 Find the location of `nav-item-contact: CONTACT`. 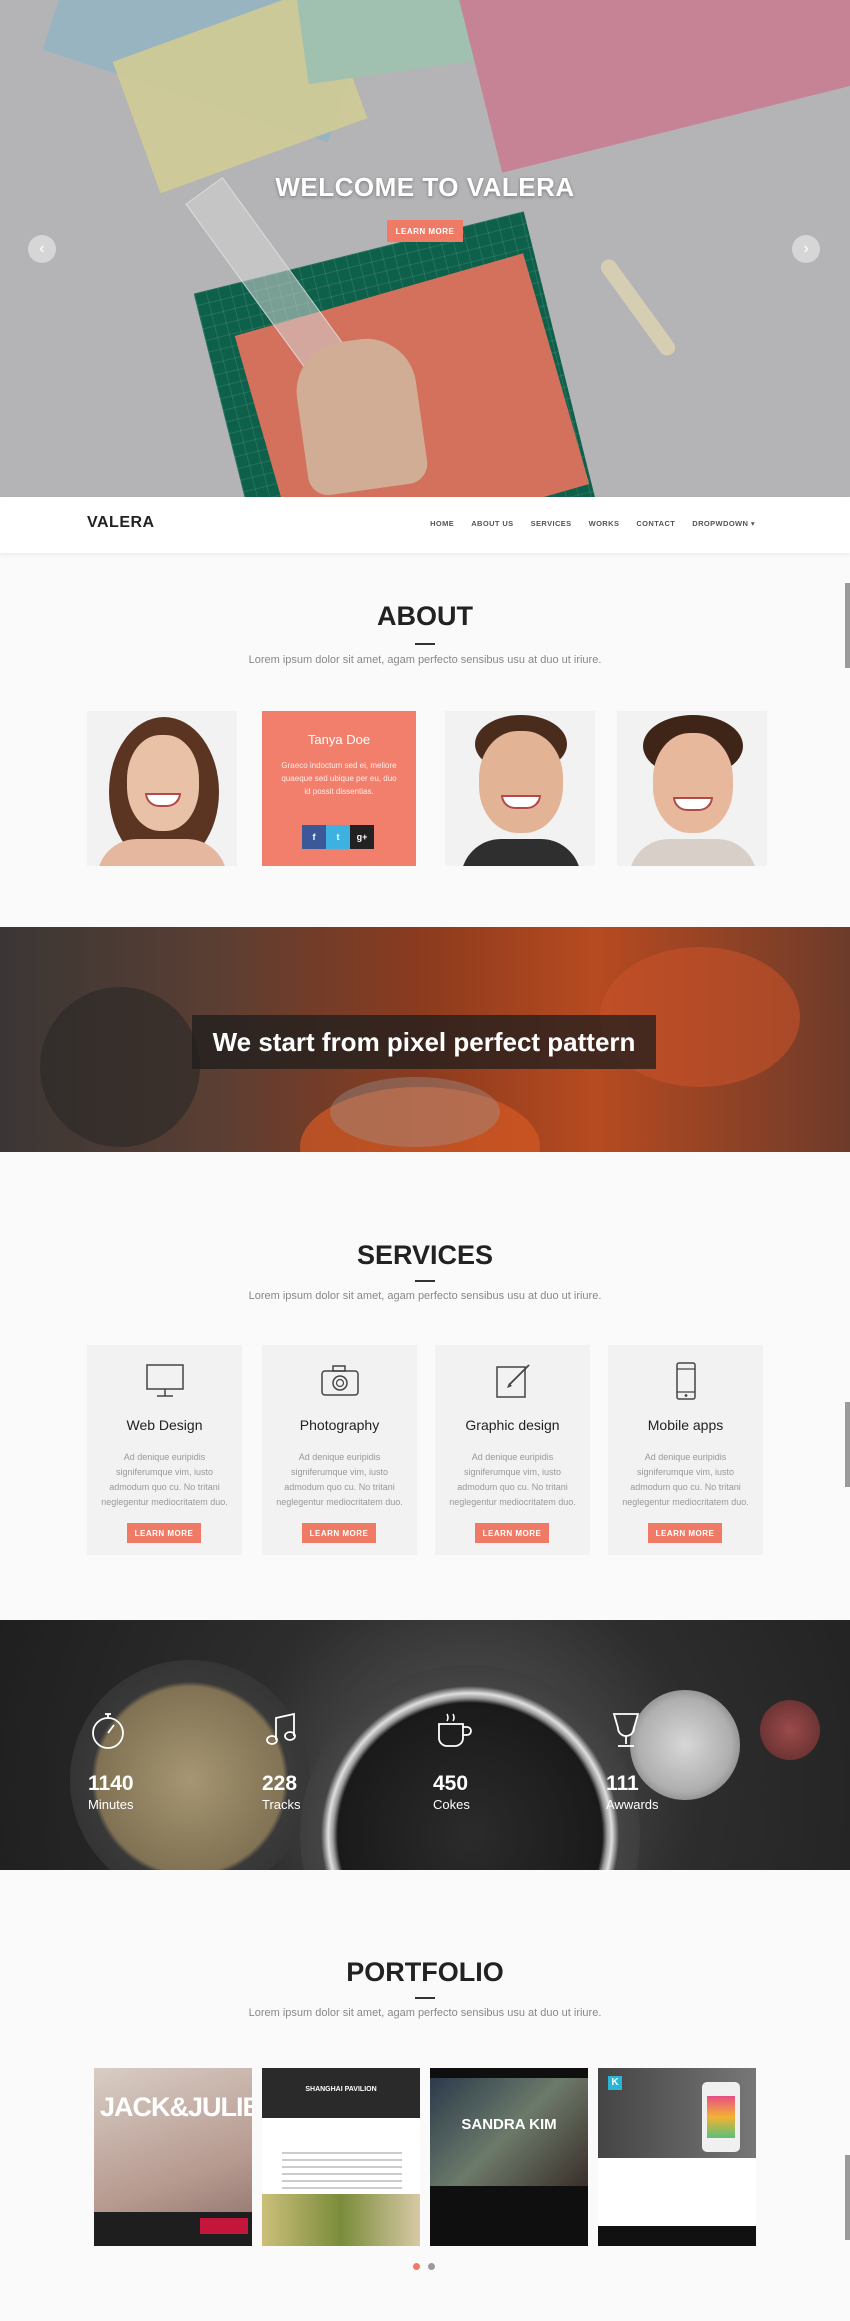

nav-item-contact: CONTACT is located at coordinates (655, 523).